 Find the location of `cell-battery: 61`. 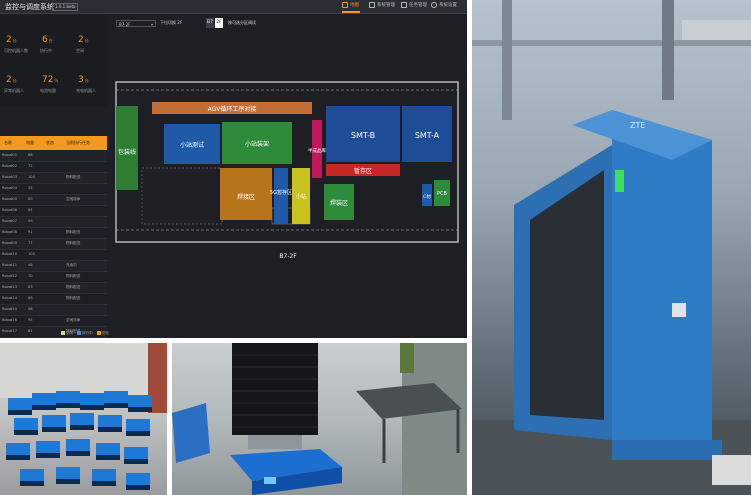

cell-battery: 61 is located at coordinates (30, 331).